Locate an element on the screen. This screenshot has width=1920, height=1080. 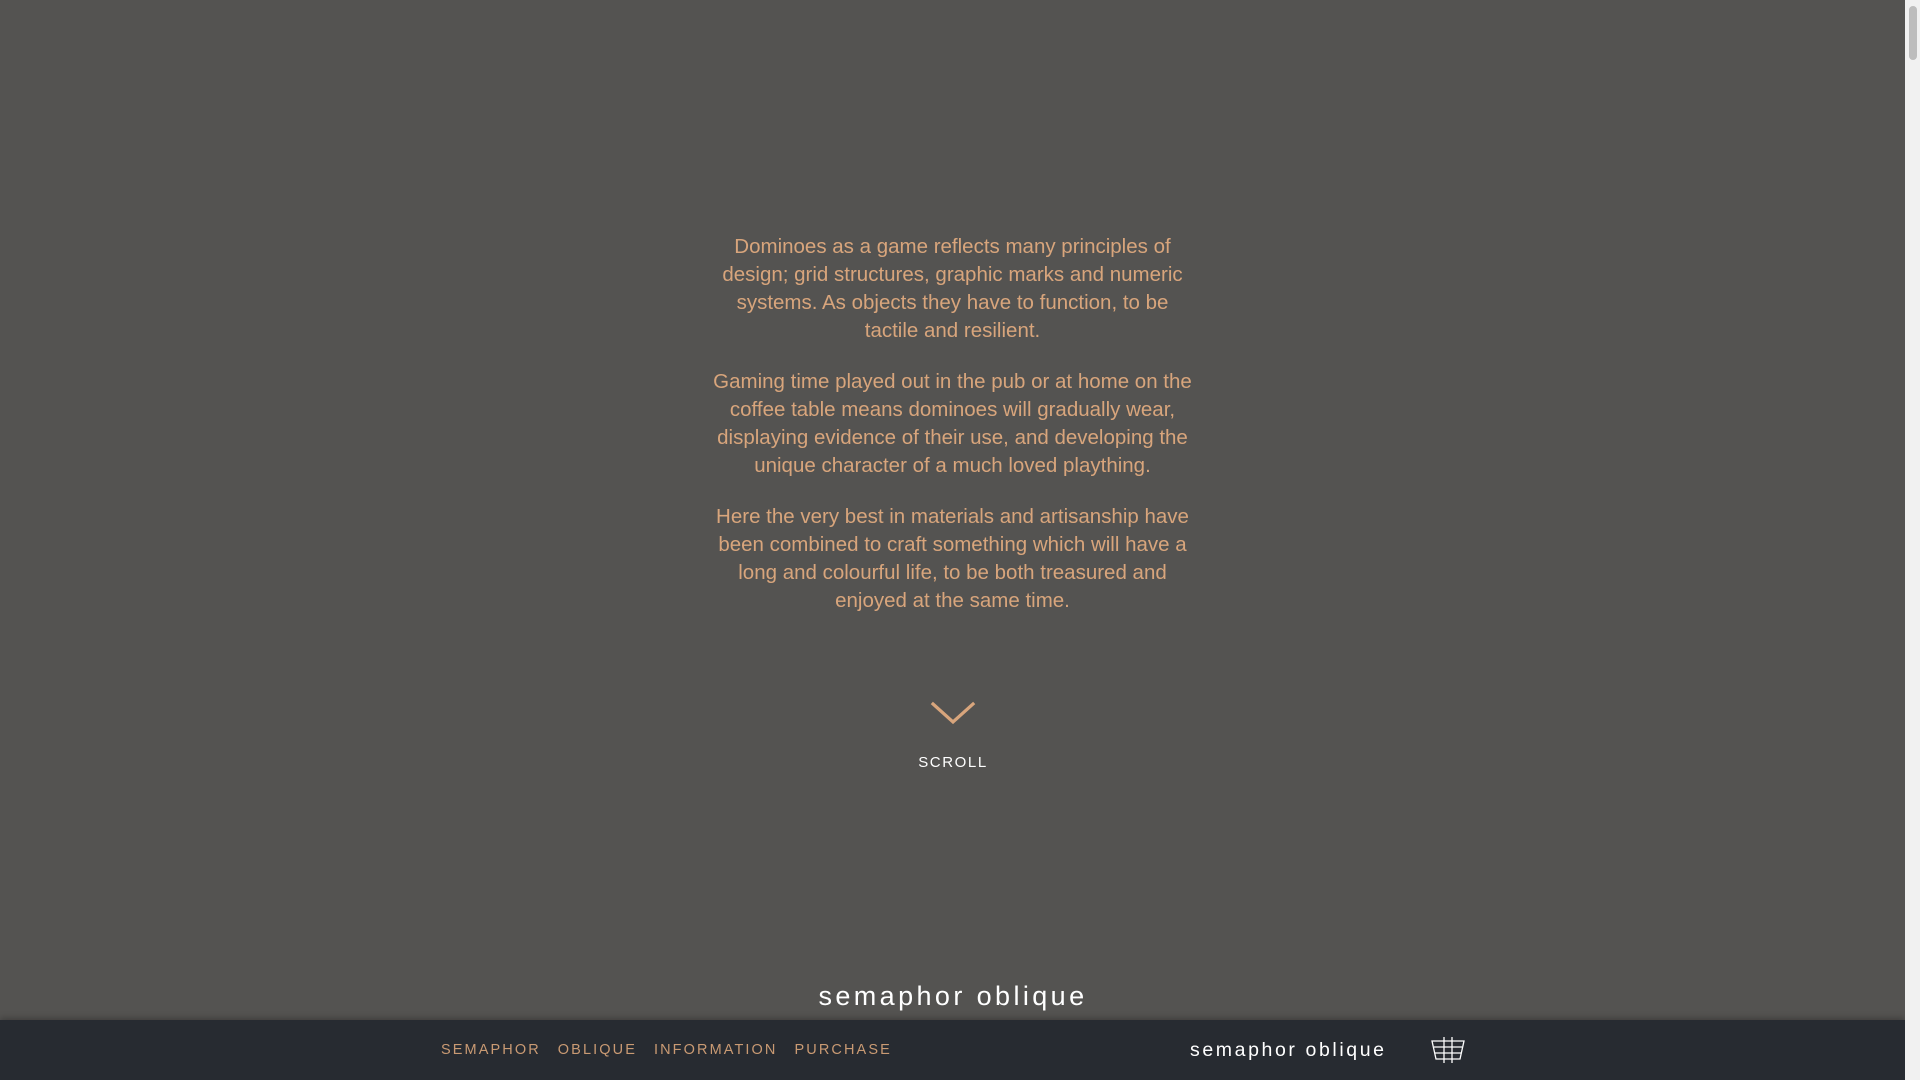
nav-links: SEMAPHOR OBLIQUE INFORMATION PURCHASE is located at coordinates (675, 1050).